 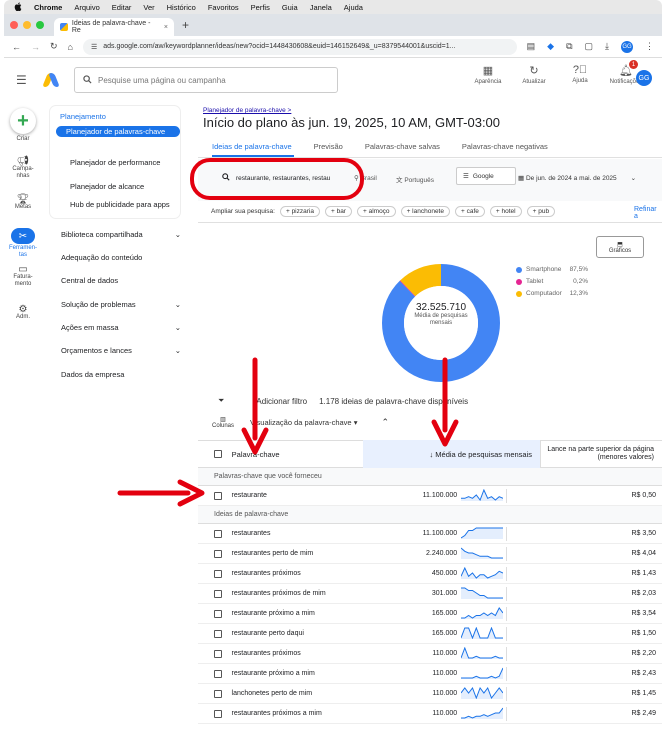 I want to click on header-keyword: Palavra-chave, so click(x=298, y=454).